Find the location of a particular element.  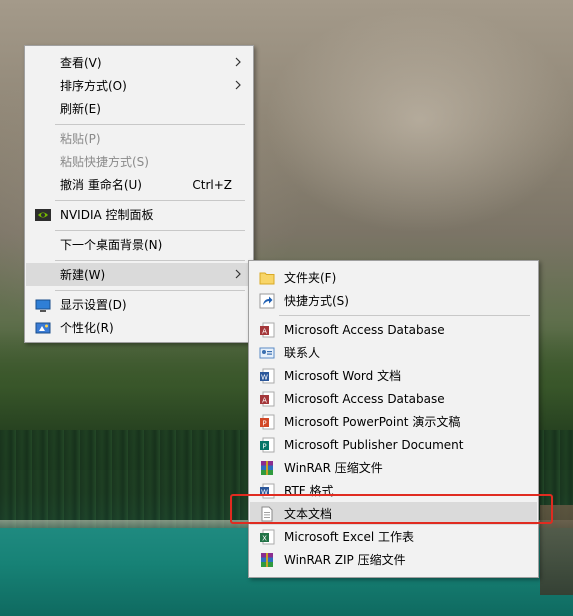

menu-item-nvidia-control-panel: NVIDIA 控制面板 is located at coordinates (139, 214).